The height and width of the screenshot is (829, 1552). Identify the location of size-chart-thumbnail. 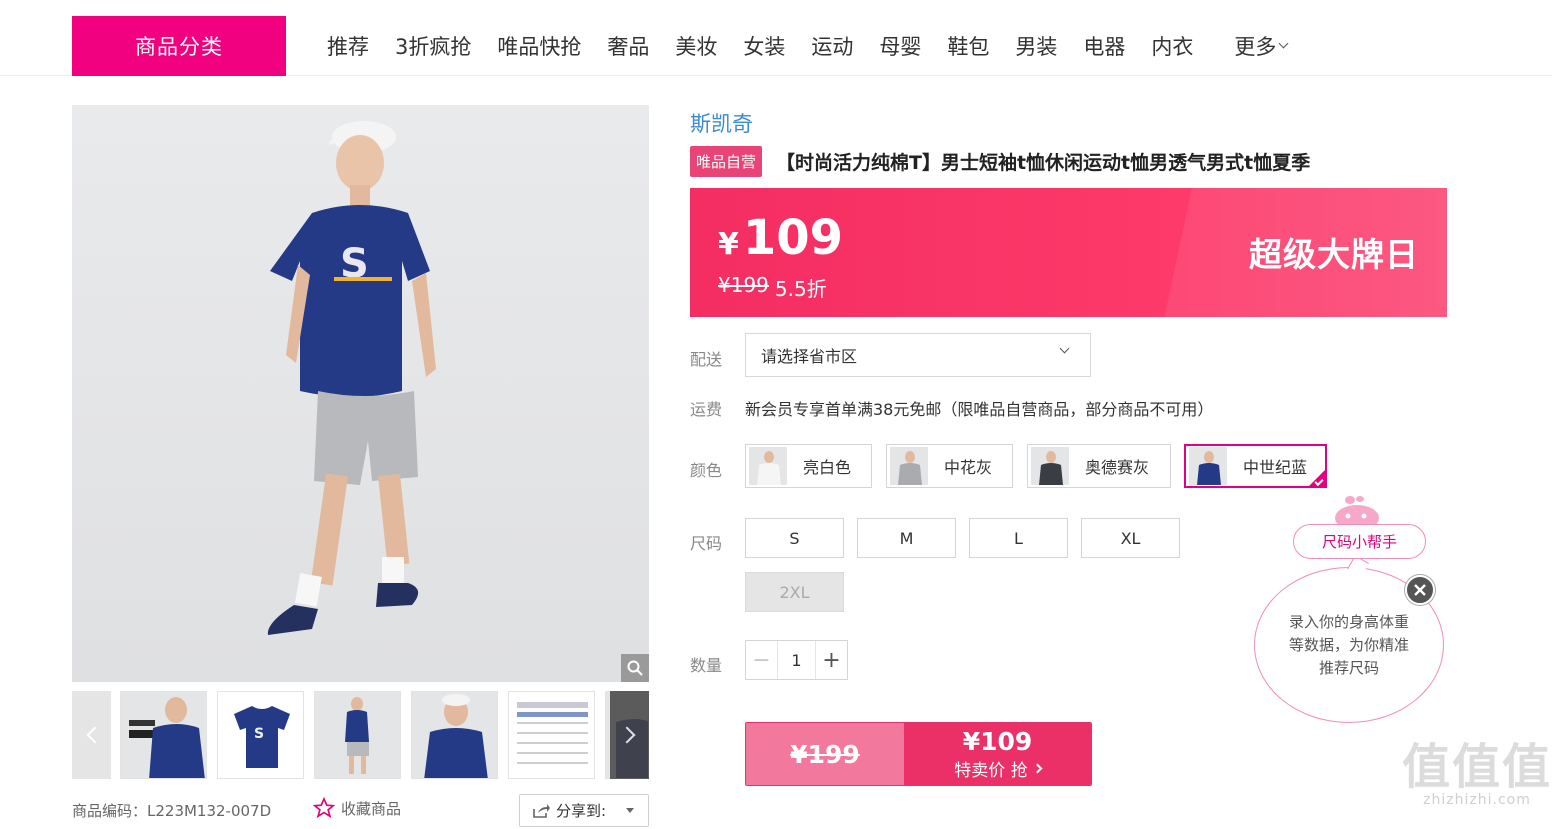
(552, 733).